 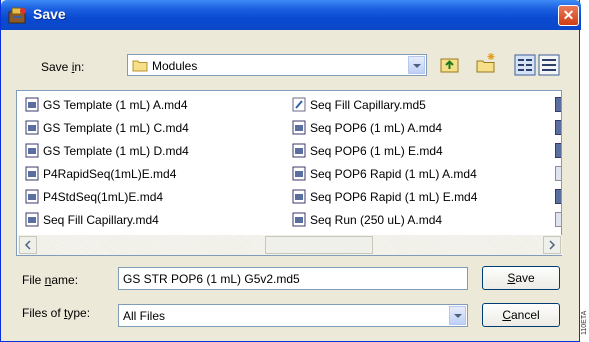 I want to click on horizontal-scrollbar, so click(x=290, y=245).